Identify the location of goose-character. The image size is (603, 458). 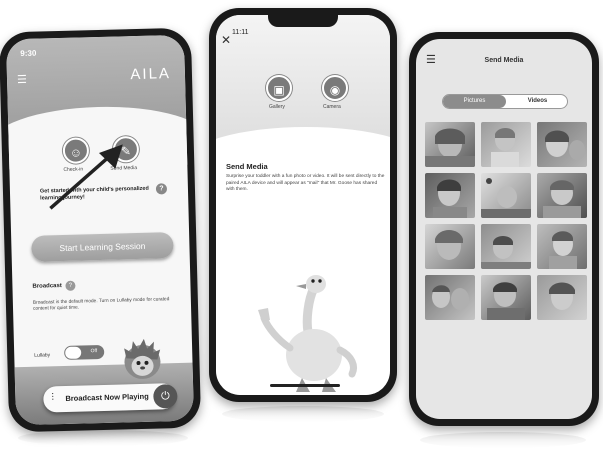
(307, 333).